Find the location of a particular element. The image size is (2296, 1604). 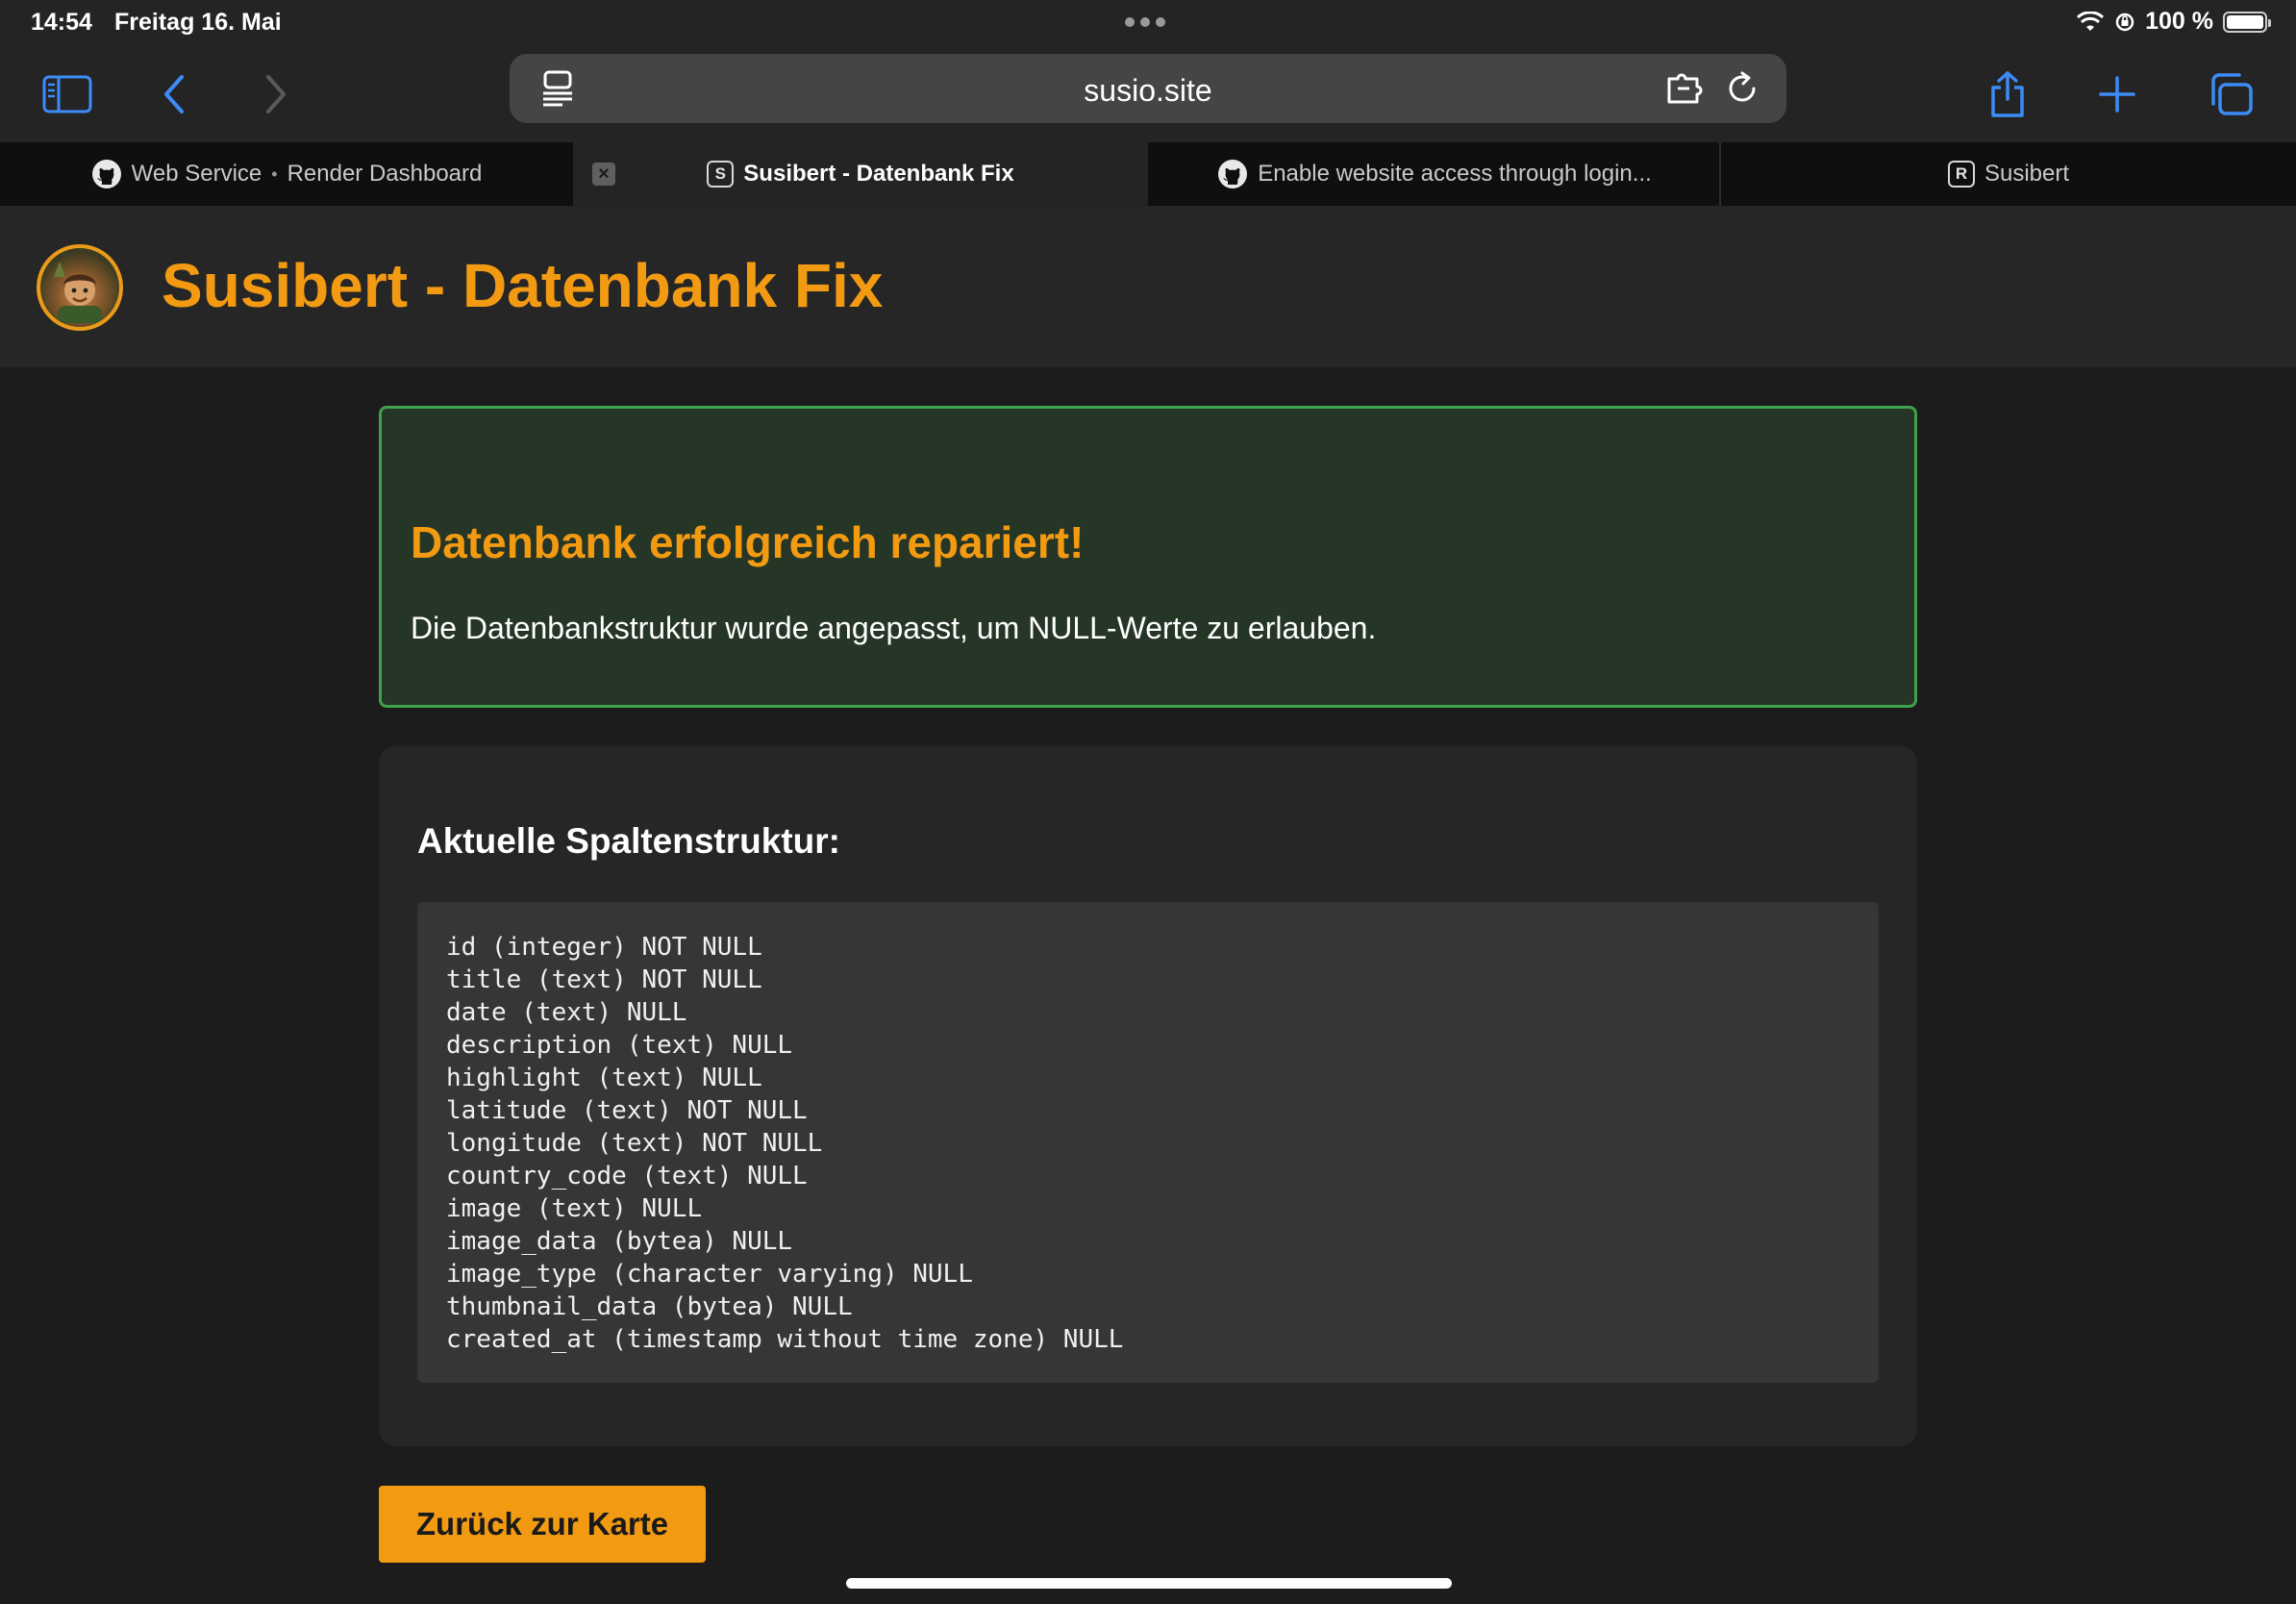

site-favicon-icon: S is located at coordinates (721, 174).